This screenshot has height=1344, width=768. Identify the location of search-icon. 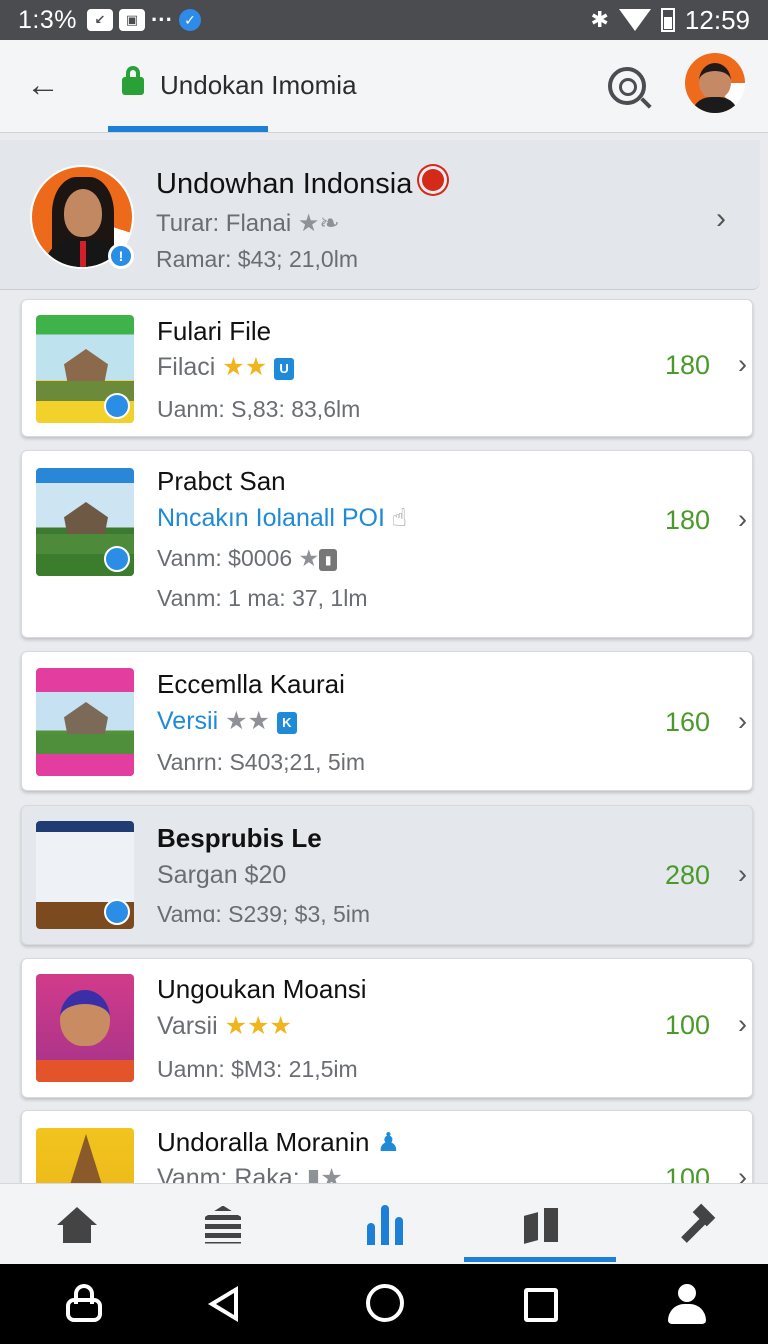
(627, 86).